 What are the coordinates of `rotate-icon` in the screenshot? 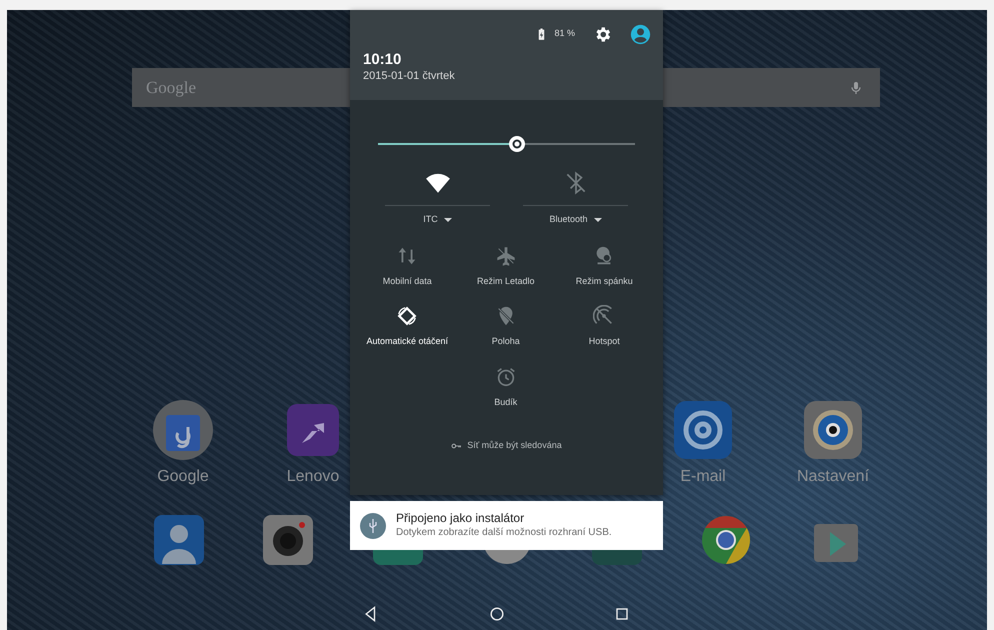 It's located at (407, 316).